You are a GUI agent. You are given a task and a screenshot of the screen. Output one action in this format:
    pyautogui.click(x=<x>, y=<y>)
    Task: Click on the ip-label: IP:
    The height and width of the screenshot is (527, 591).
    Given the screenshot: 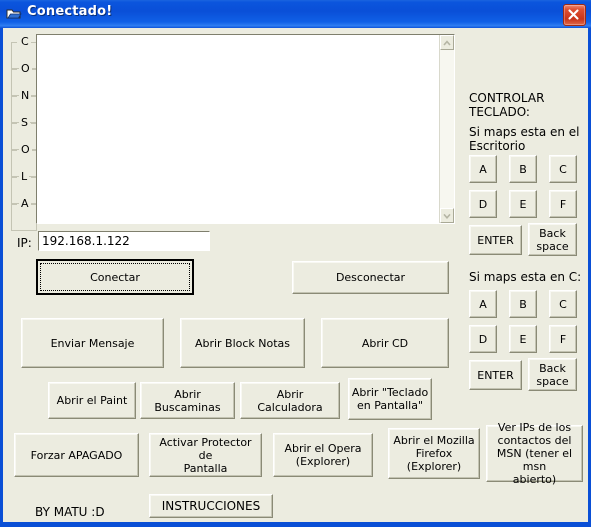 What is the action you would take?
    pyautogui.click(x=24, y=243)
    